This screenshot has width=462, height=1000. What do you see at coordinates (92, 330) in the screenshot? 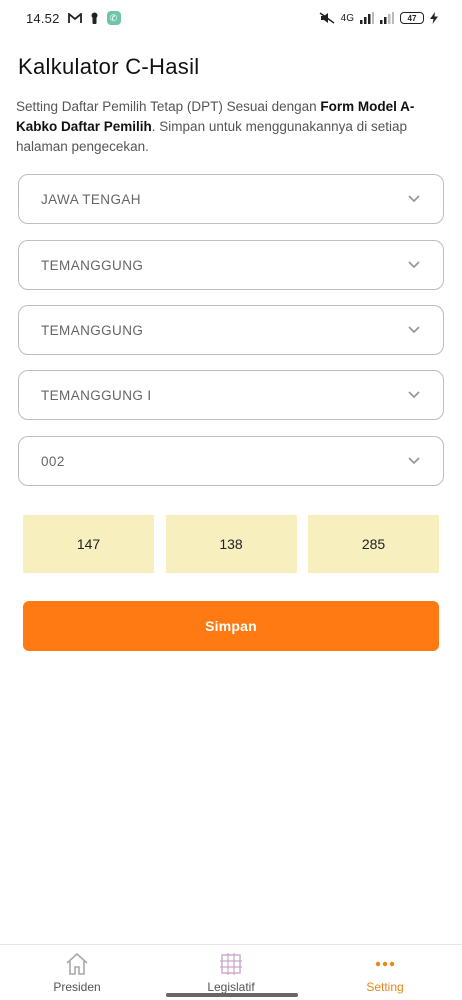
I see `district-select-value: TEMANGGUNG` at bounding box center [92, 330].